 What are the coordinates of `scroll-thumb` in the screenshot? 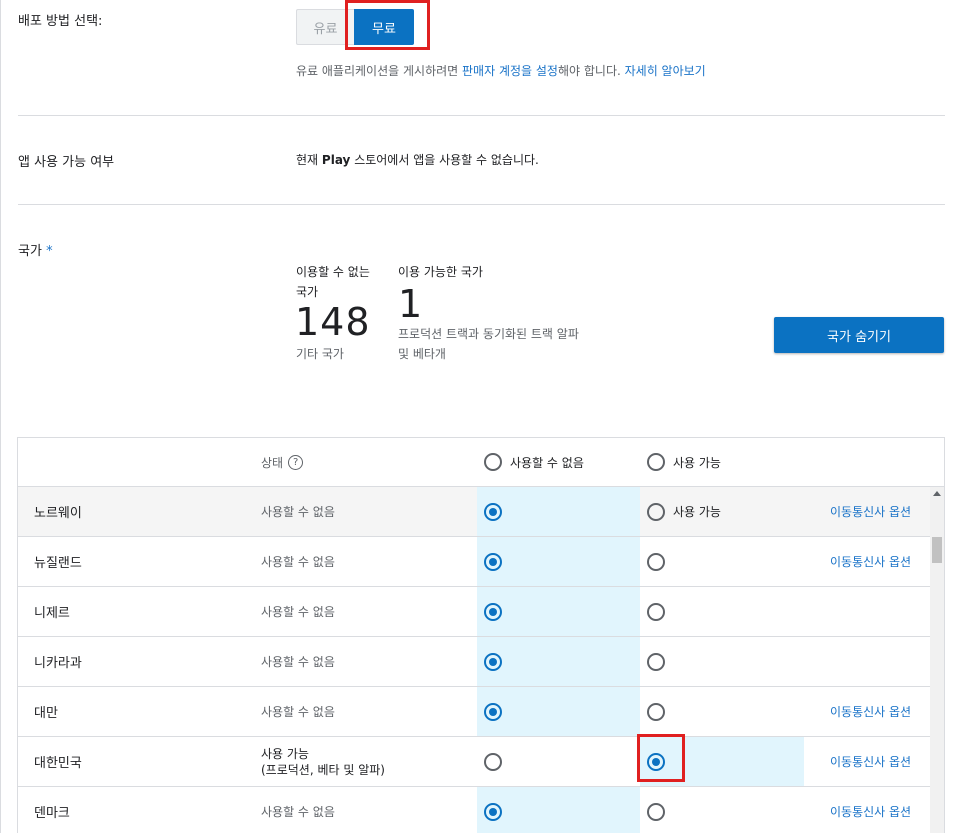 It's located at (937, 550).